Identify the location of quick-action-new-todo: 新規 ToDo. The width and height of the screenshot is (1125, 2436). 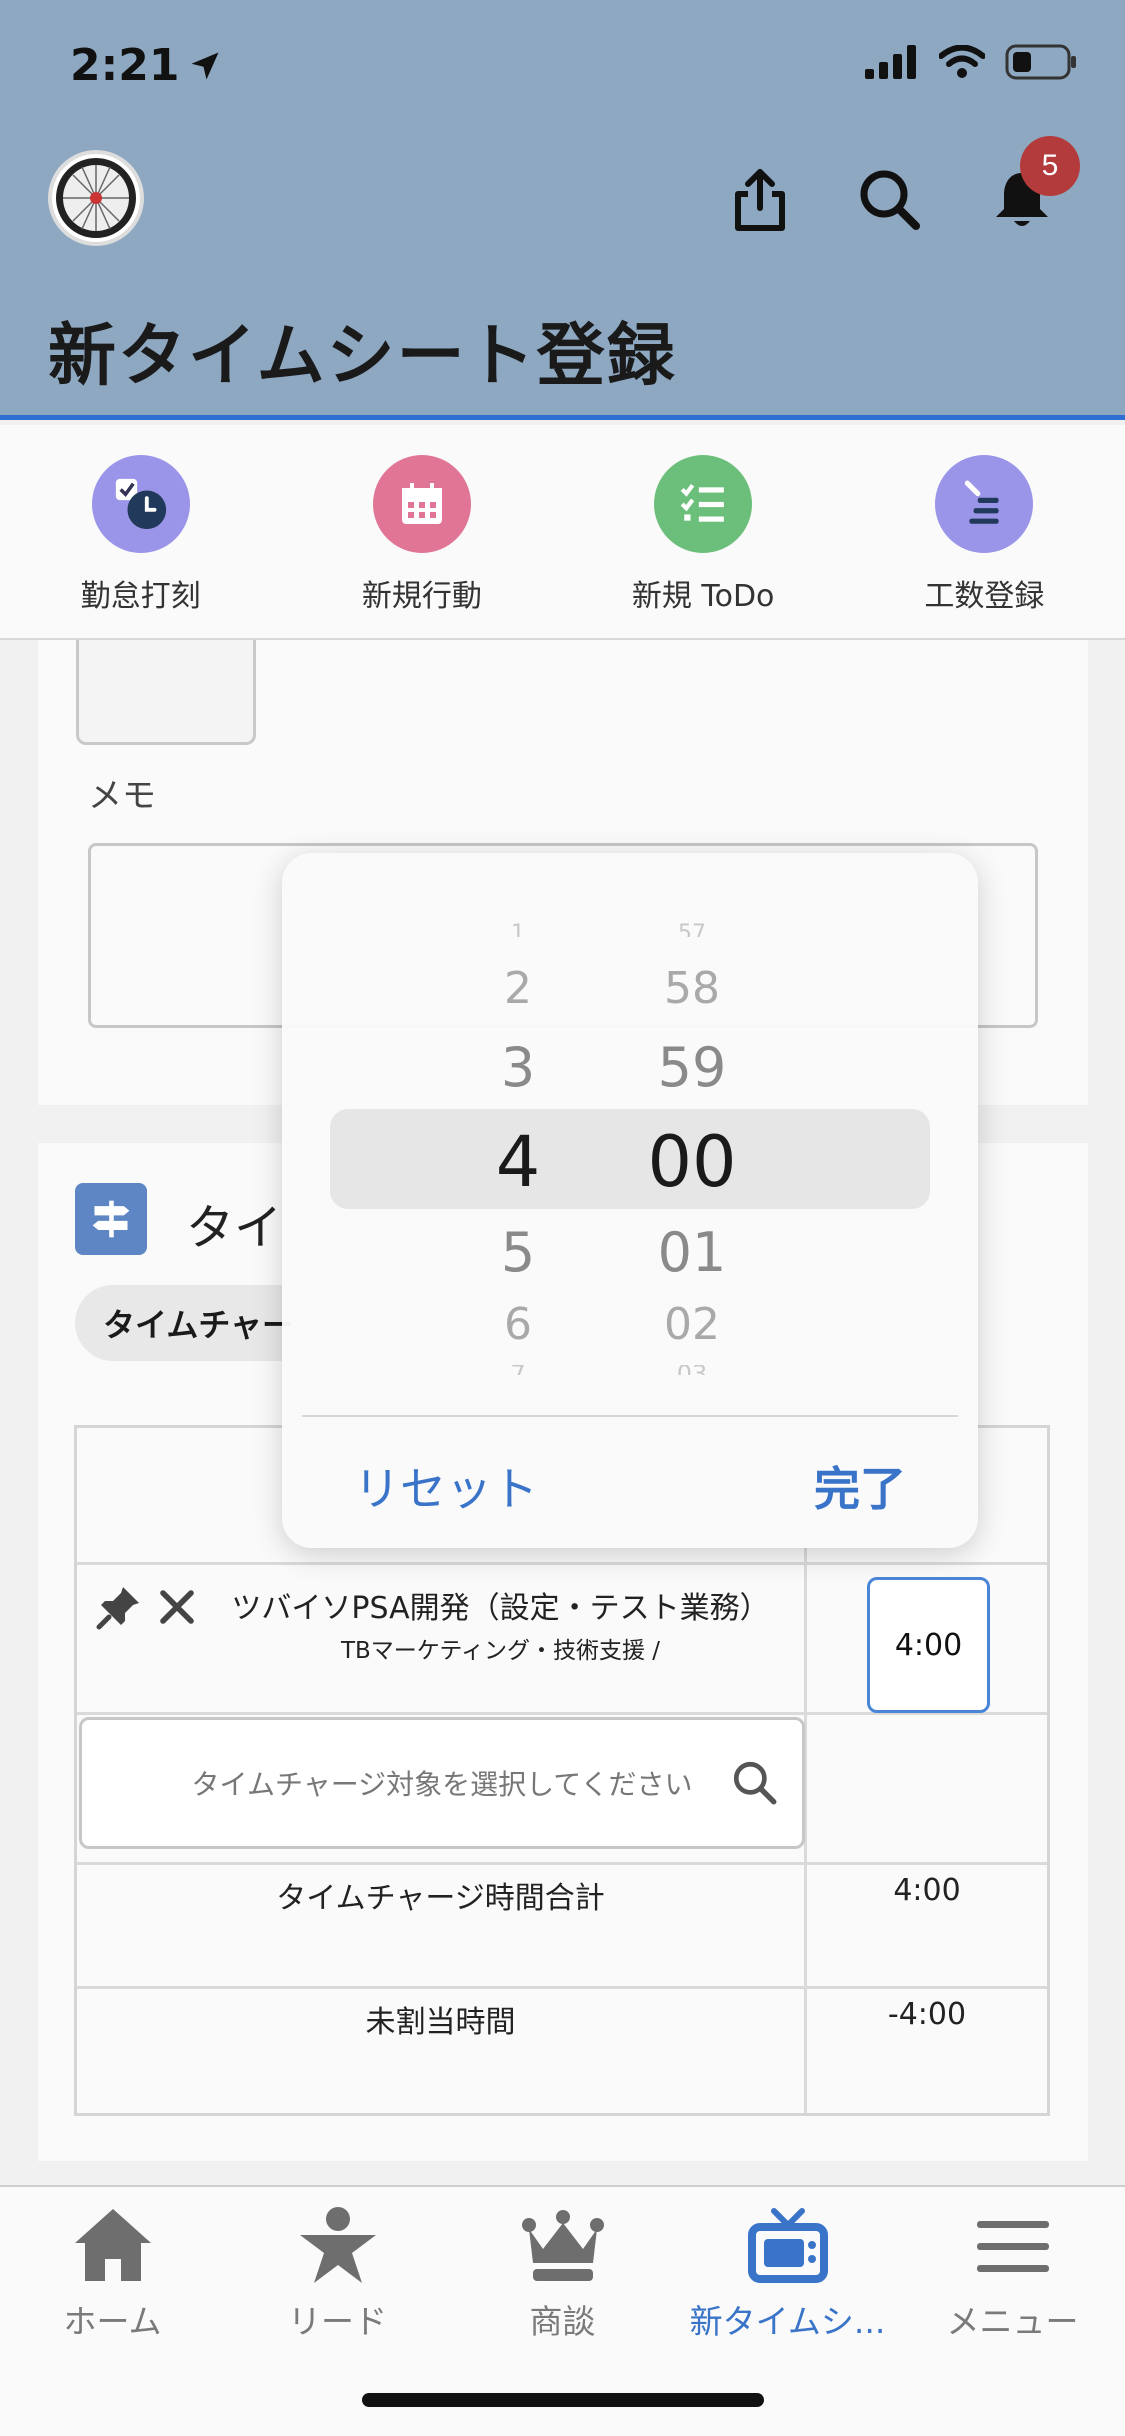
(703, 531).